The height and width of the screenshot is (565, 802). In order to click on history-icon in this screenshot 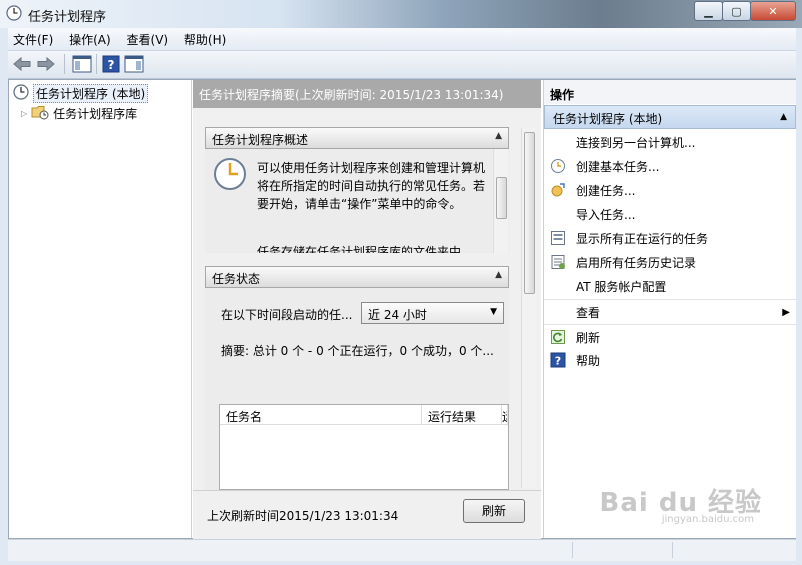, I will do `click(558, 262)`.